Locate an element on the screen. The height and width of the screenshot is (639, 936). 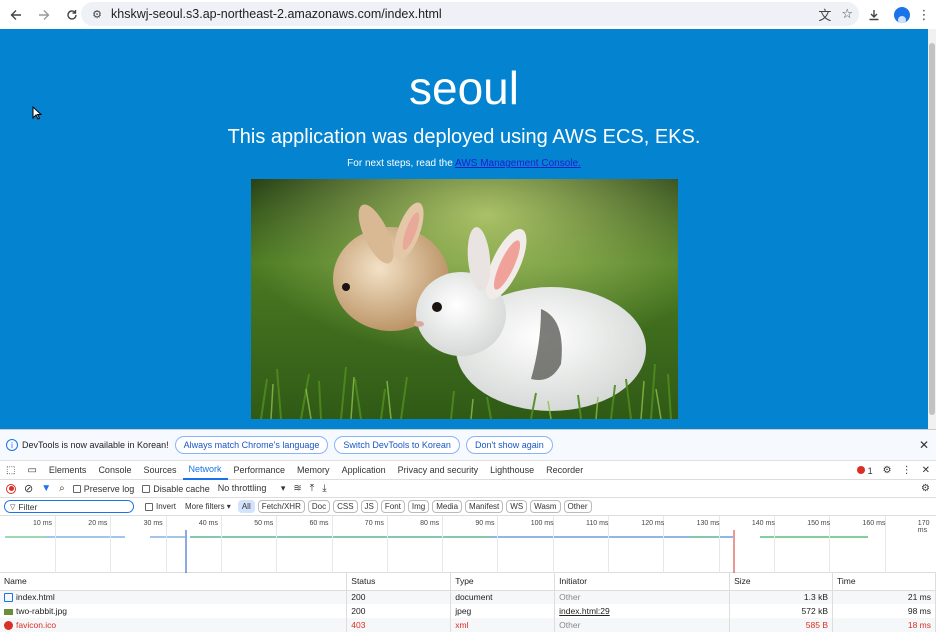
search-icon: ⌕ is located at coordinates (62, 488).